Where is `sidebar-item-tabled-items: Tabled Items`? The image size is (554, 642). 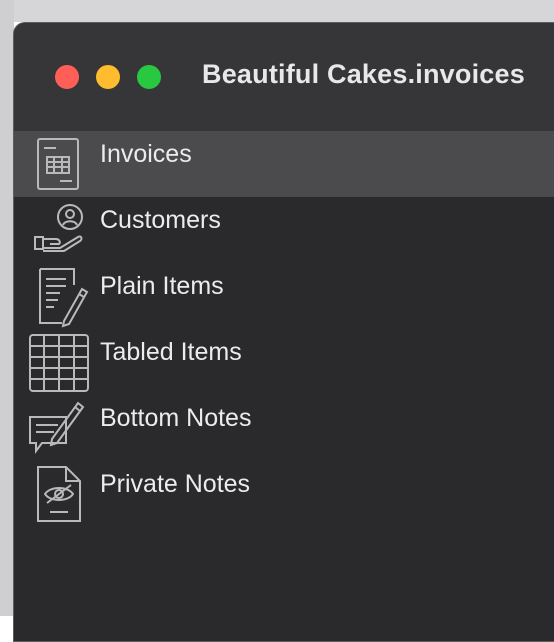
sidebar-item-tabled-items: Tabled Items is located at coordinates (284, 362).